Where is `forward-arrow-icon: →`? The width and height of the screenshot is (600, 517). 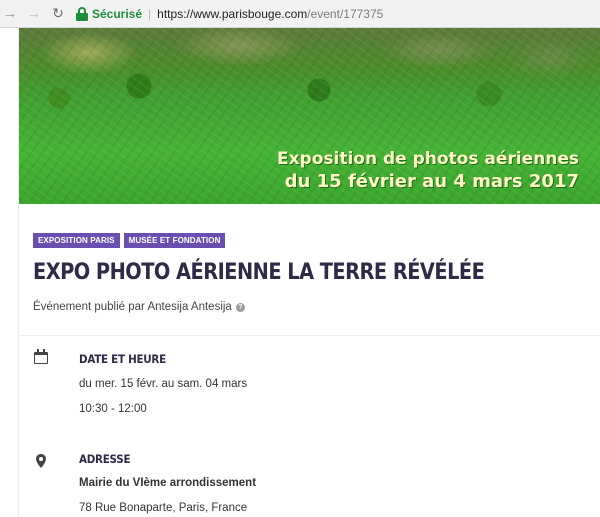
forward-arrow-icon: → is located at coordinates (34, 13).